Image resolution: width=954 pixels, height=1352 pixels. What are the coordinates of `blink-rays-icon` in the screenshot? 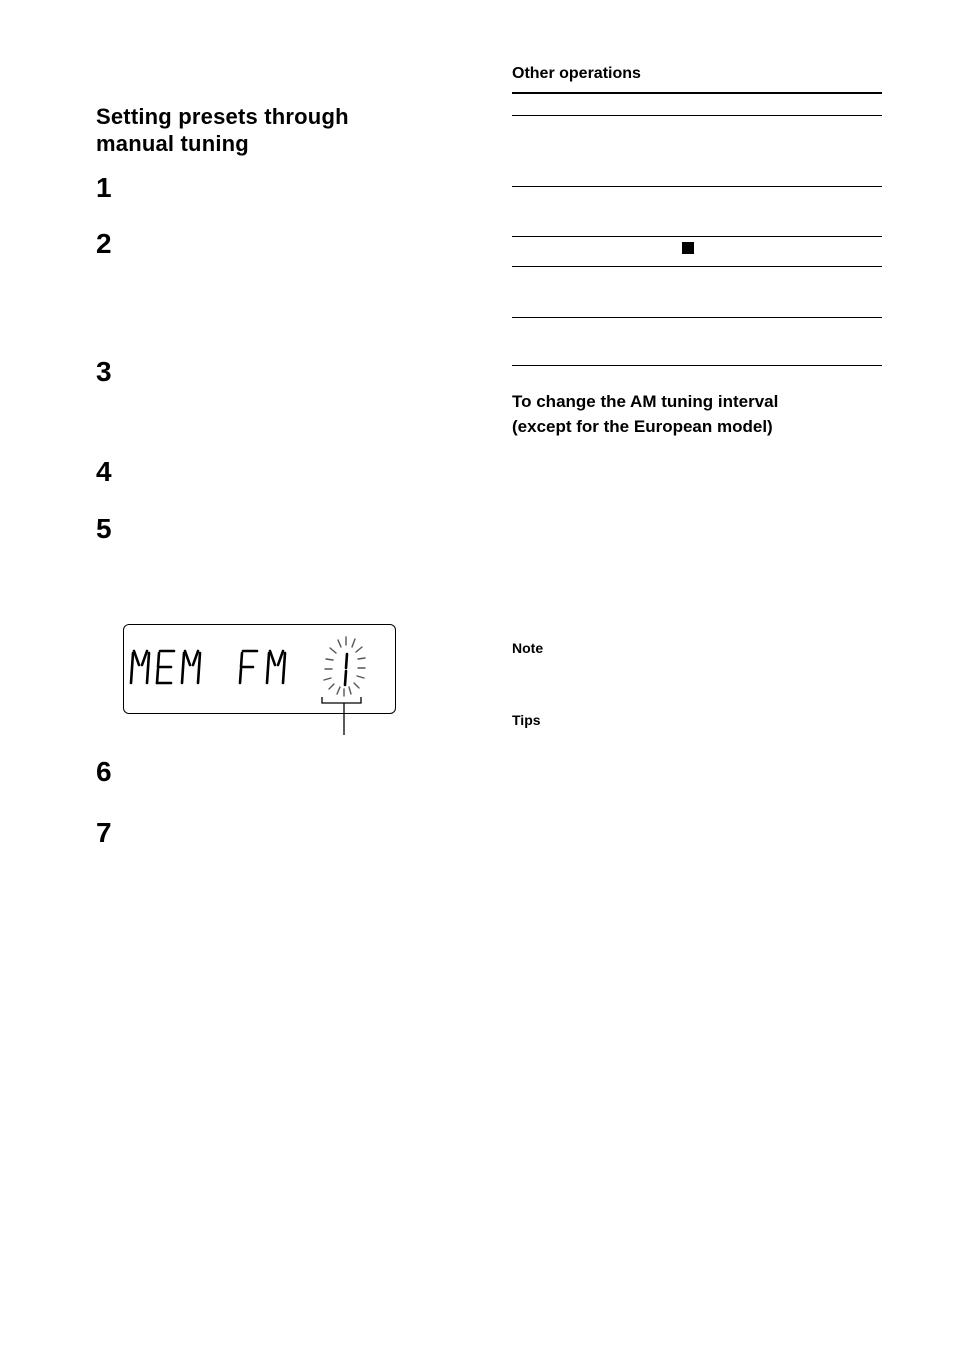 It's located at (344, 666).